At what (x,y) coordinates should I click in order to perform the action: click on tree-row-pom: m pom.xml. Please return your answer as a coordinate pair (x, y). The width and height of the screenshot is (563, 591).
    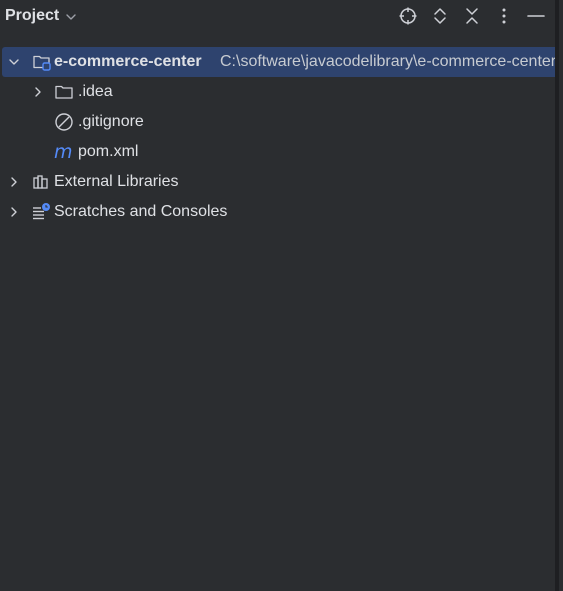
    Looking at the image, I should click on (279, 152).